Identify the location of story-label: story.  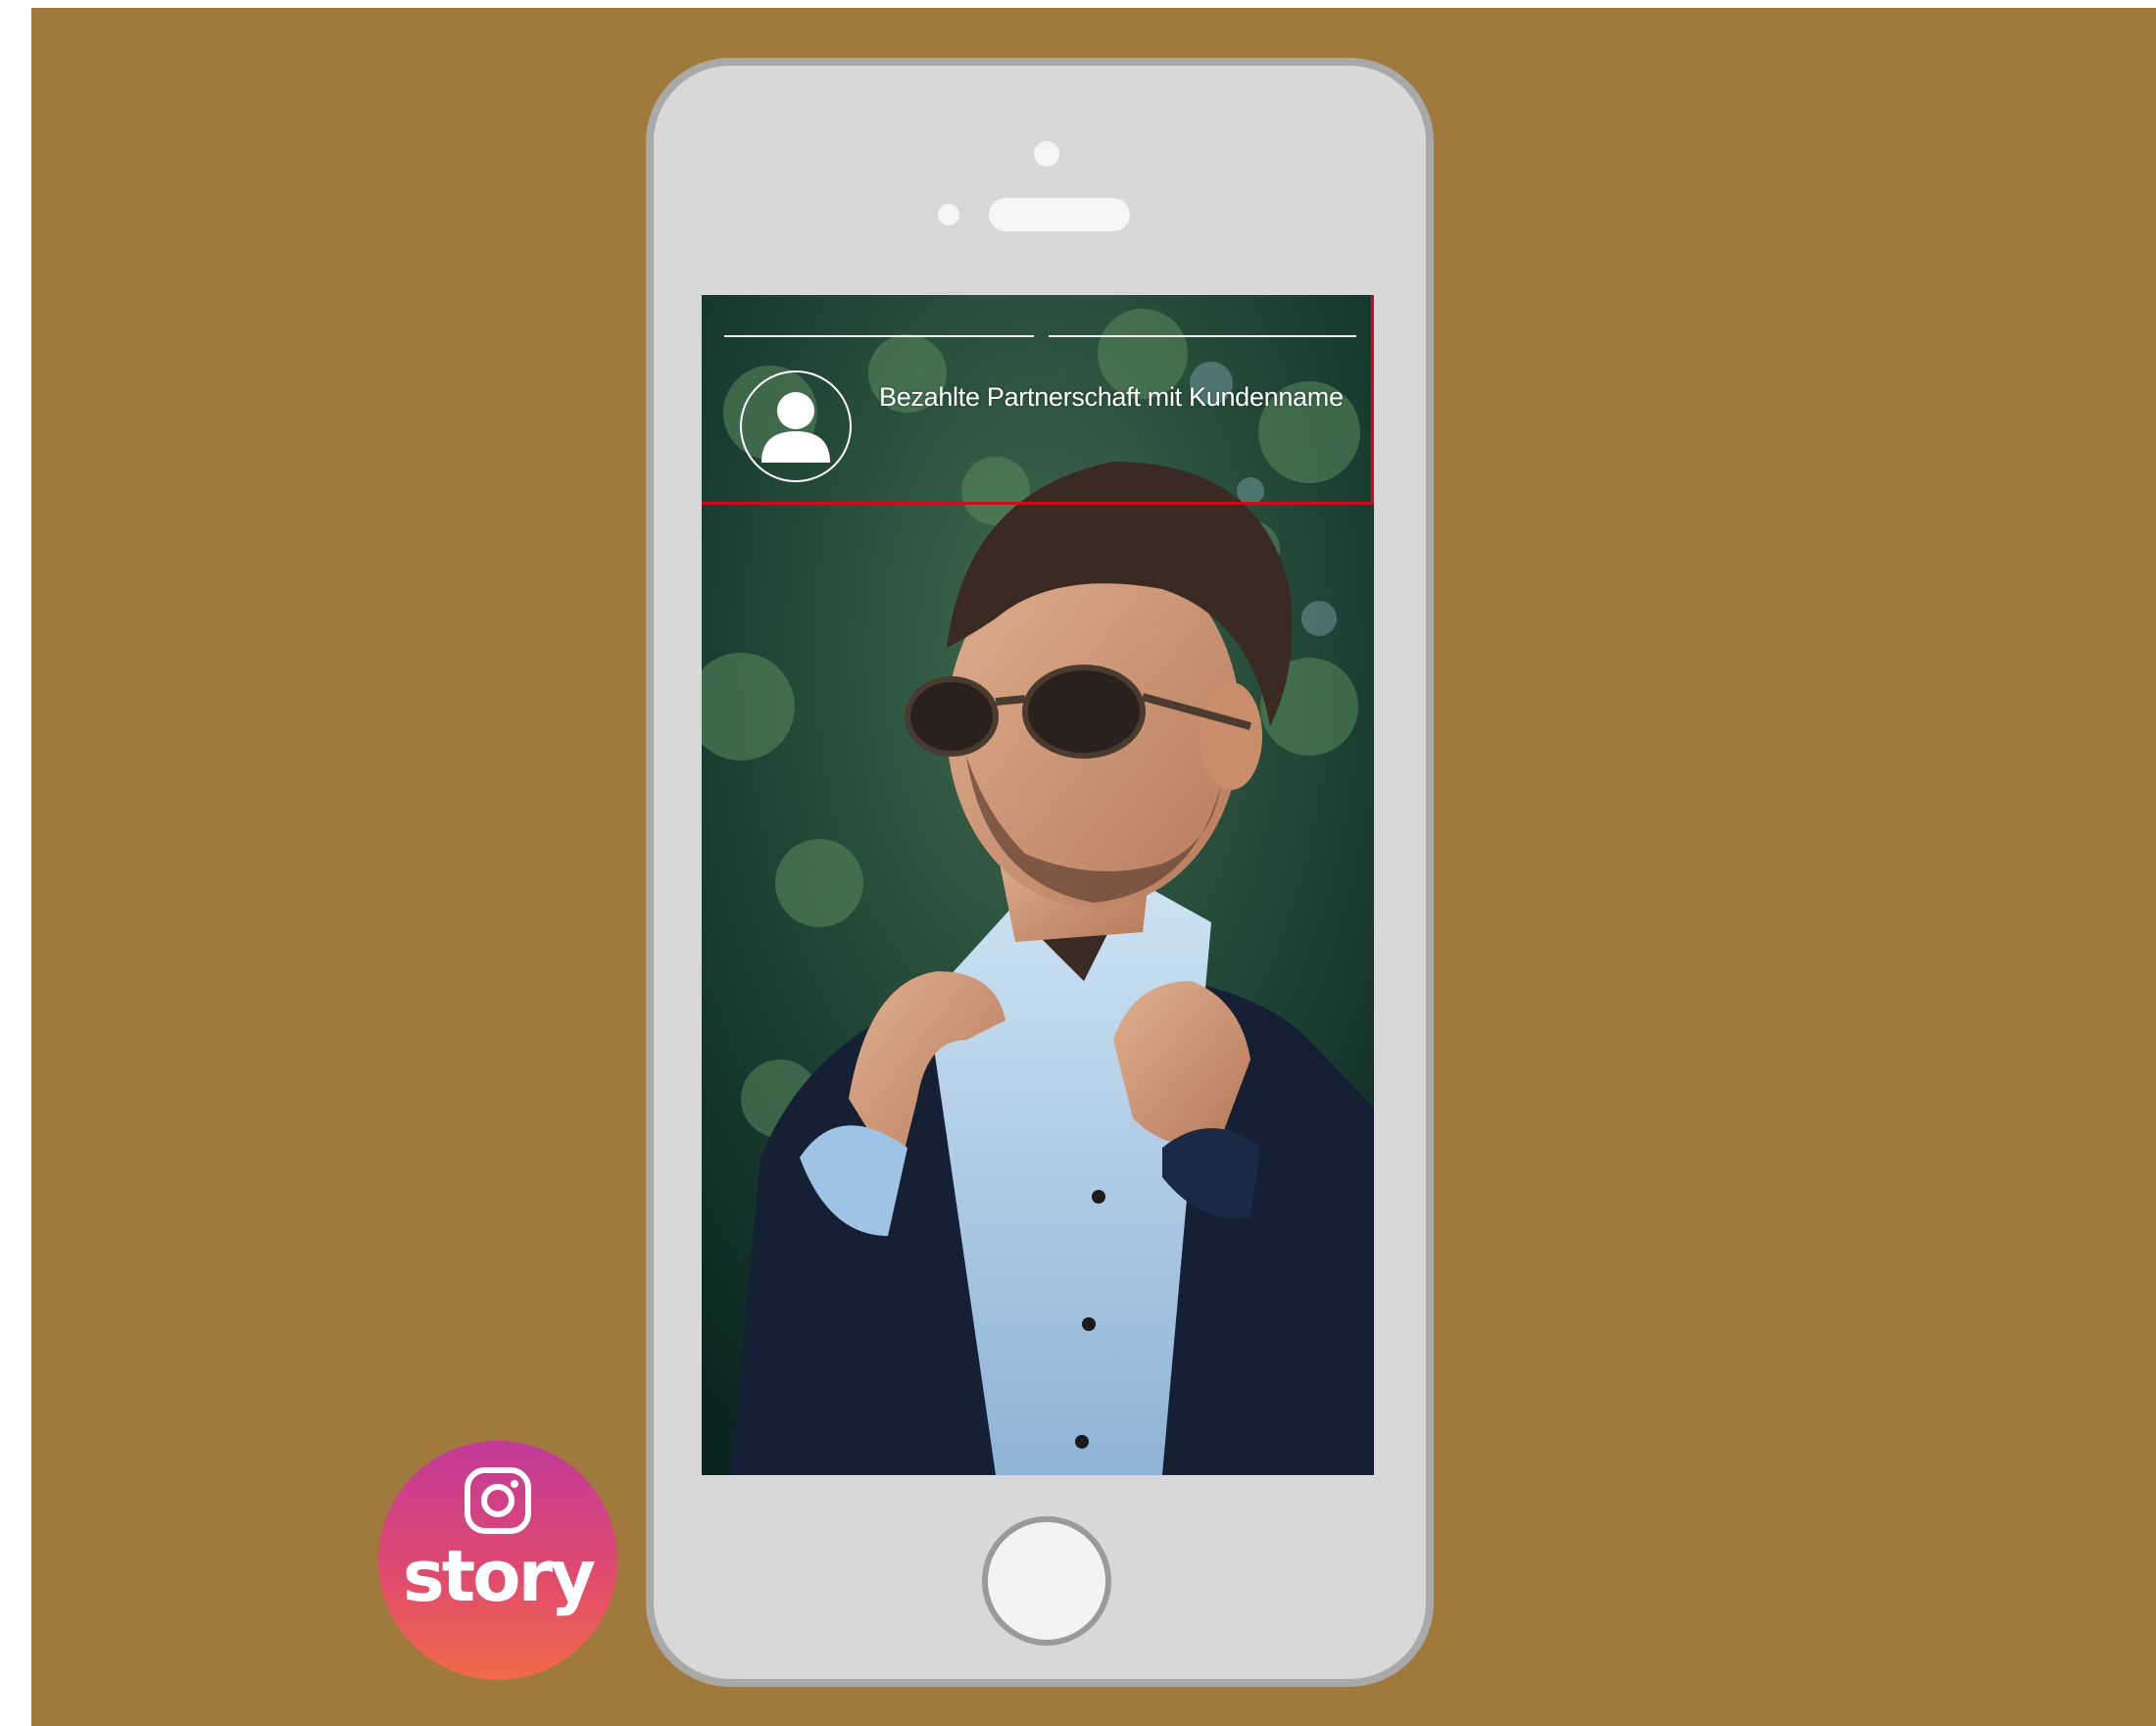
(499, 1576).